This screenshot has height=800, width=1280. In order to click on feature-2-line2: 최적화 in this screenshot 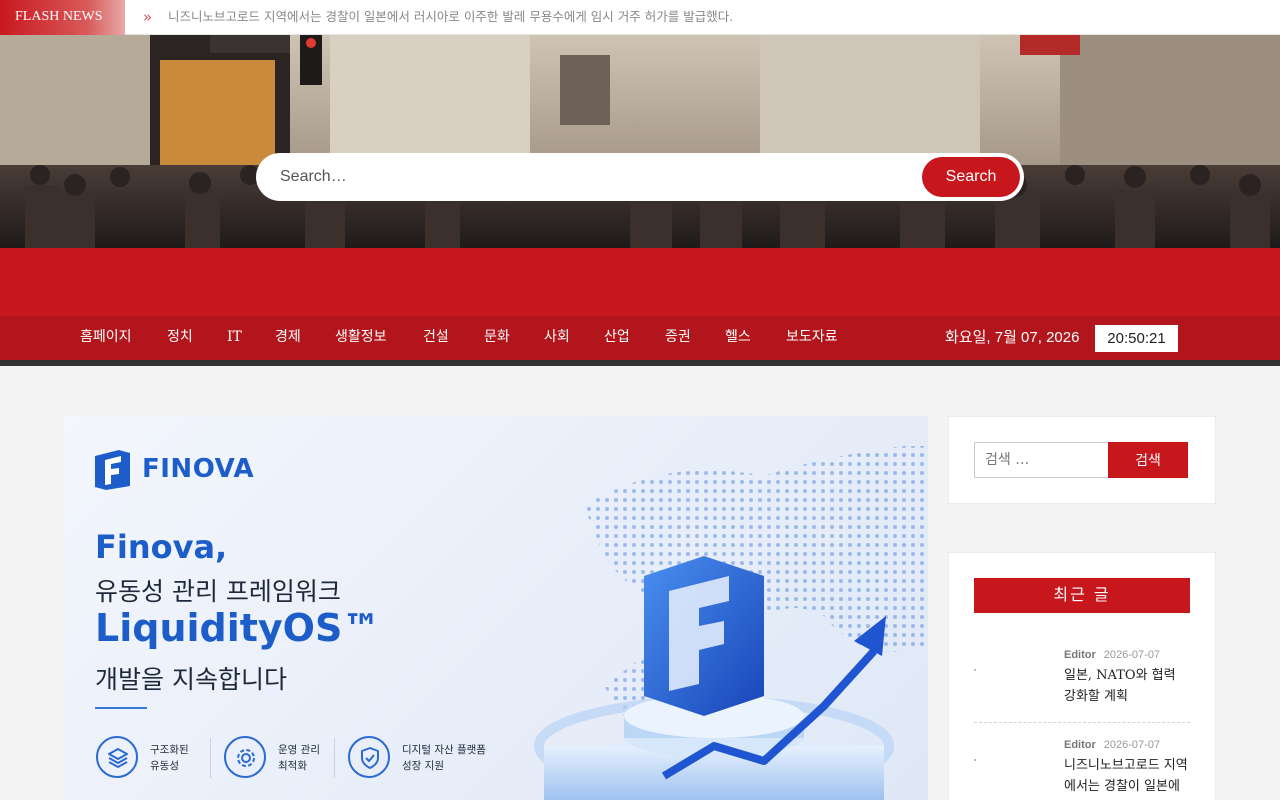, I will do `click(292, 766)`.